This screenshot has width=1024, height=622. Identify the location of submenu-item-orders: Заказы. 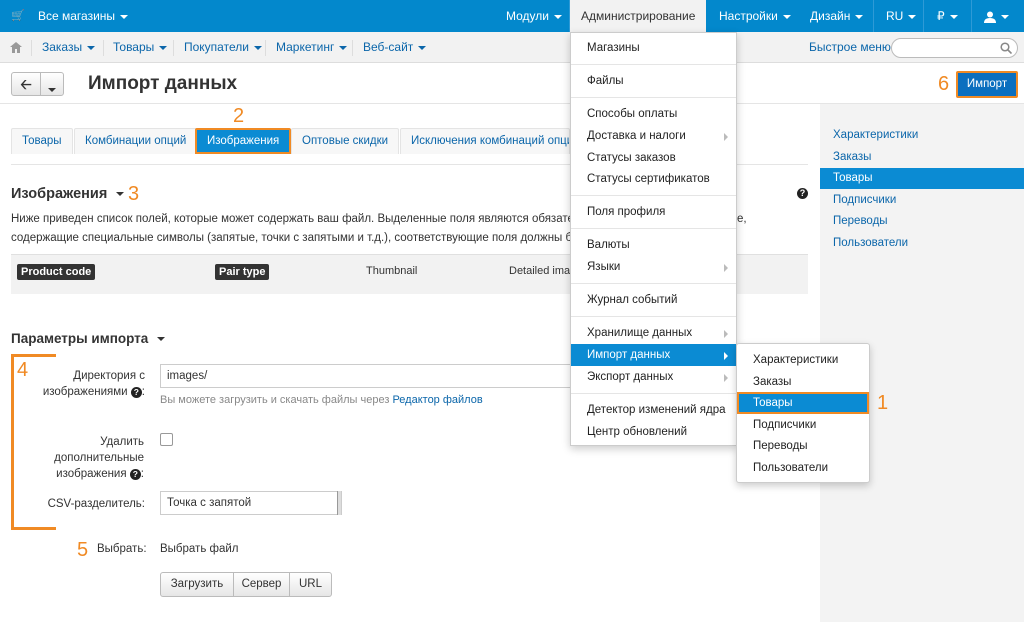
(803, 382).